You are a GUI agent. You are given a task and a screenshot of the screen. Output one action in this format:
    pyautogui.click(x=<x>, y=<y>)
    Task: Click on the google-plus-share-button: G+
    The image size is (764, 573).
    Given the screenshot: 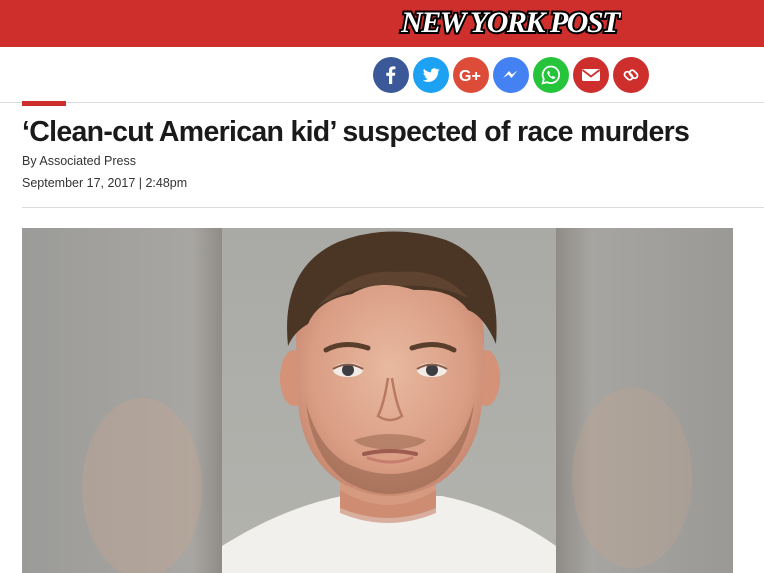 What is the action you would take?
    pyautogui.click(x=471, y=75)
    